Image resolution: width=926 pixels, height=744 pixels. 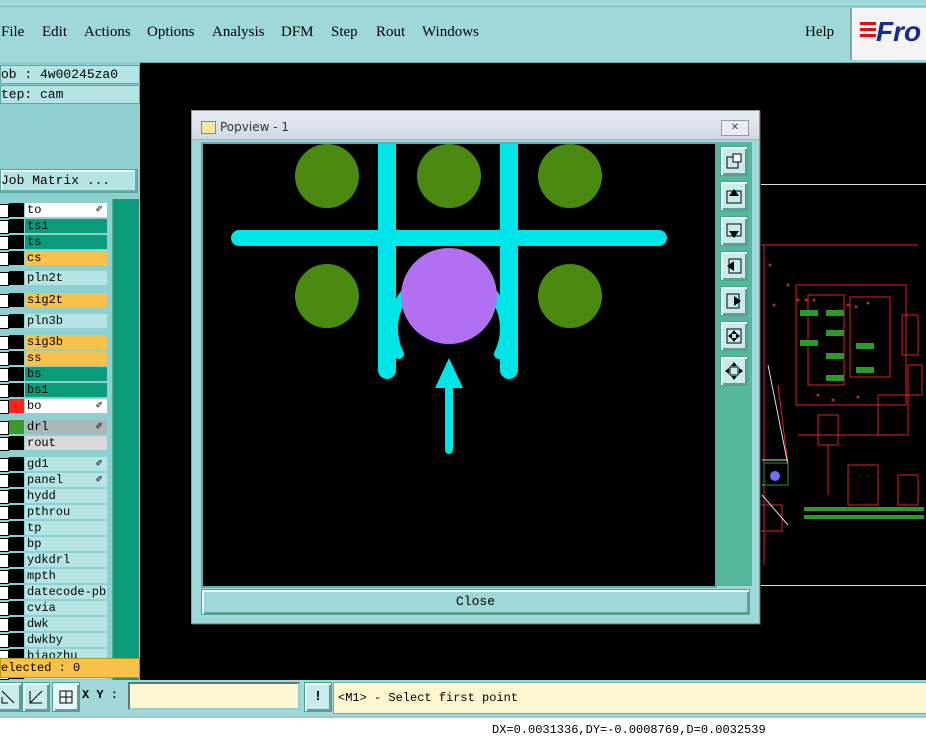 I want to click on menu-step: Step, so click(x=344, y=32).